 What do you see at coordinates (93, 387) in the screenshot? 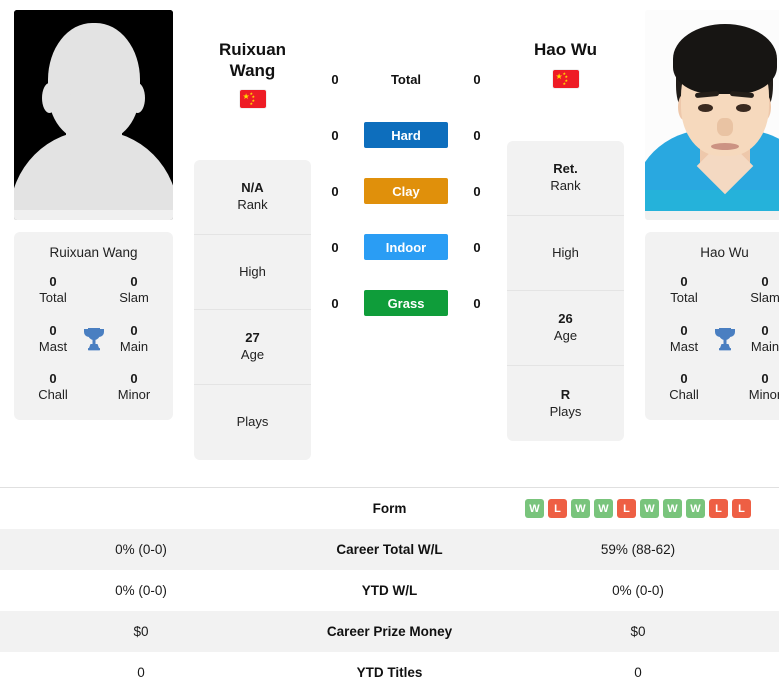
I see `left-titles-row-3: 0 Chall 0 Minor` at bounding box center [93, 387].